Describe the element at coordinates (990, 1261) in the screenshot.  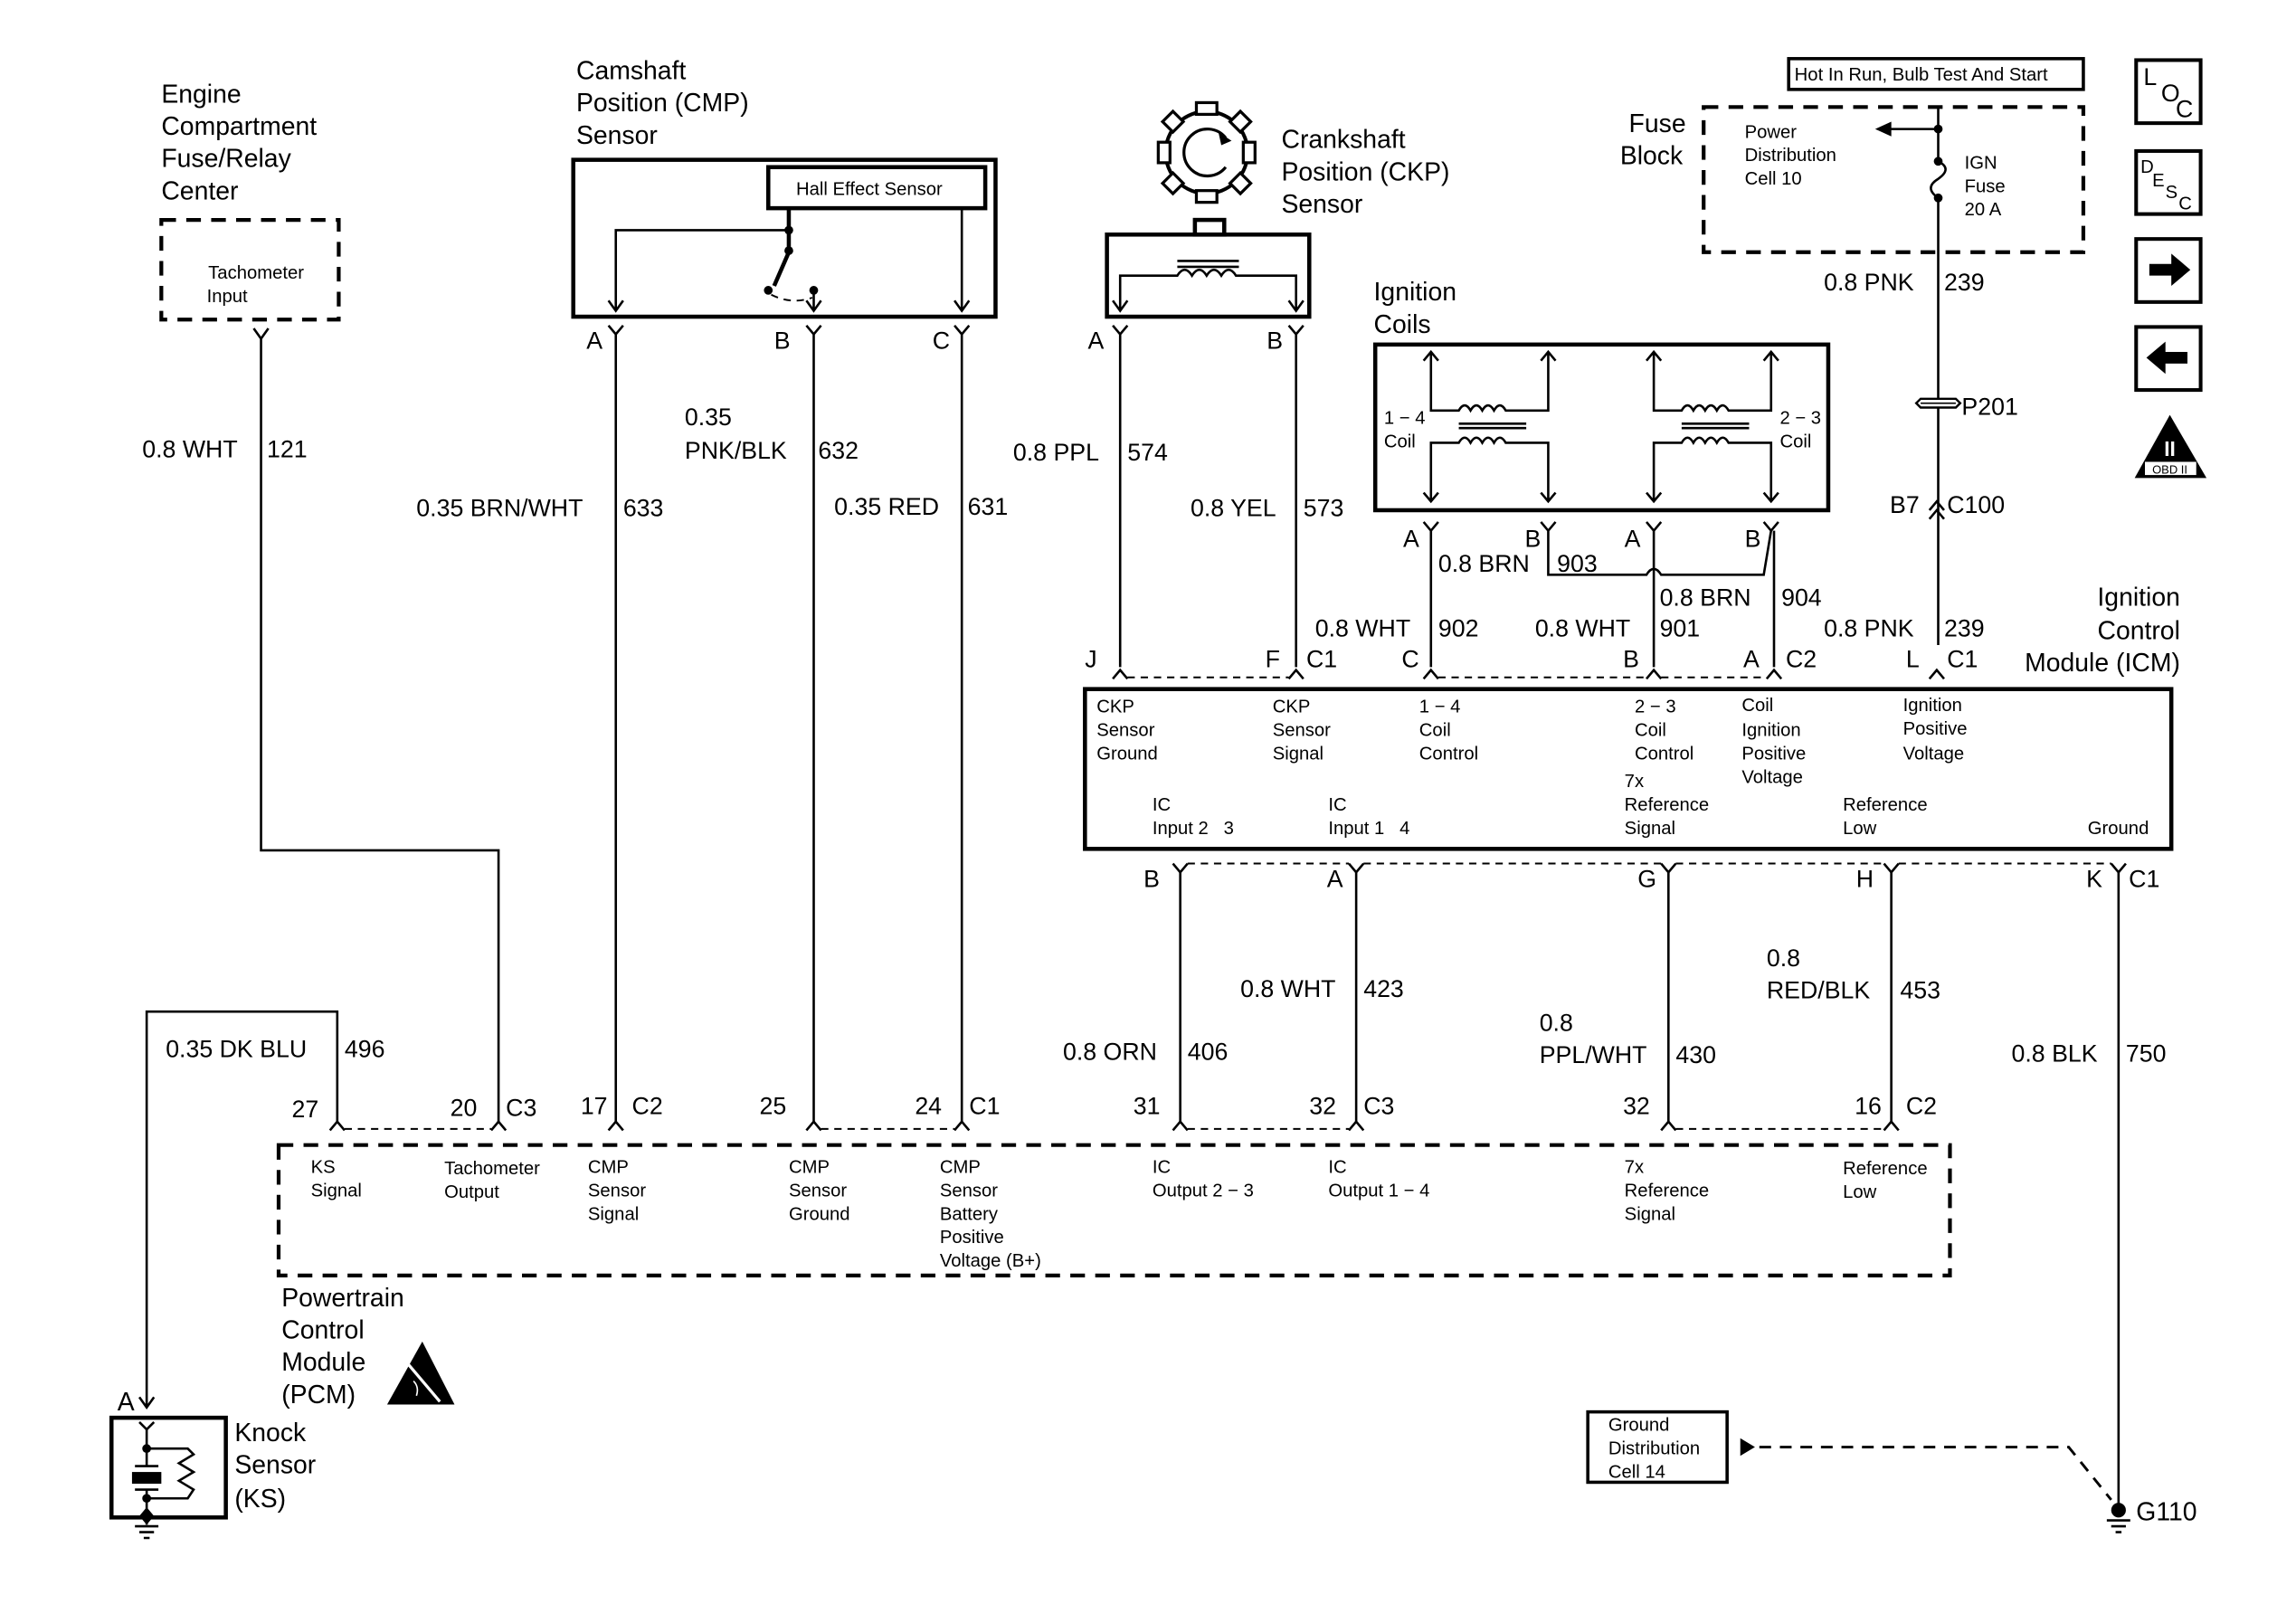
I see `label-line: Voltage (B+)` at that location.